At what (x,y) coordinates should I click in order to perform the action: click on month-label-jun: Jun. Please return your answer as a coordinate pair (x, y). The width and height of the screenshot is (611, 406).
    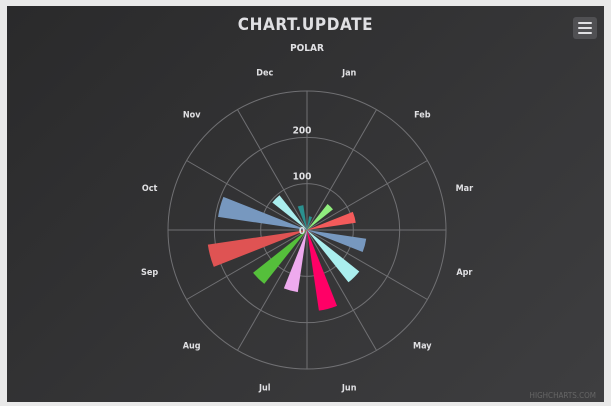
    Looking at the image, I should click on (349, 388).